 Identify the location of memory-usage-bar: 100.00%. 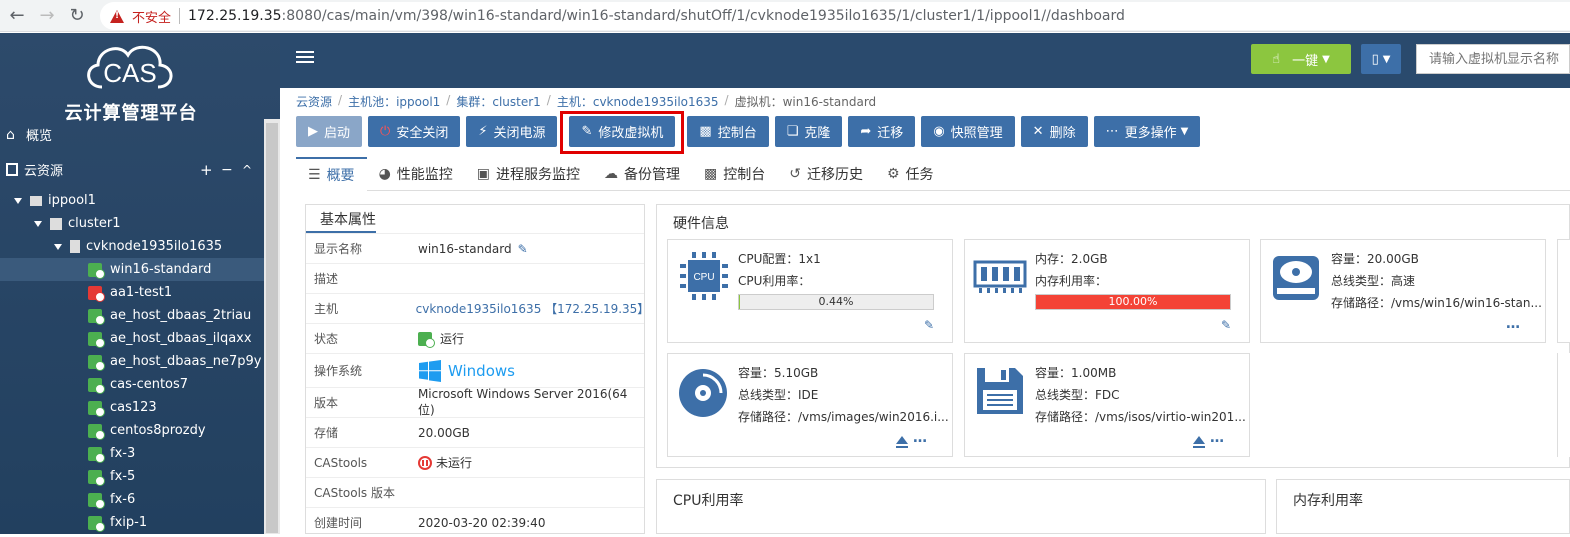
(1133, 302).